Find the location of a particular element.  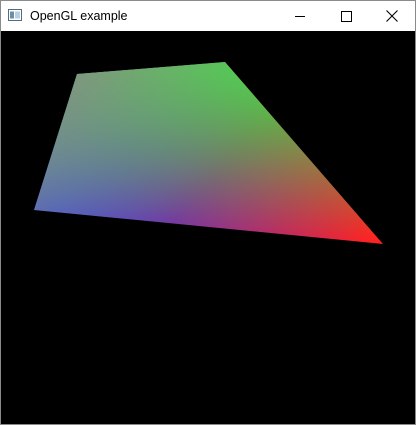

window-title: OpenGL example is located at coordinates (79, 16).